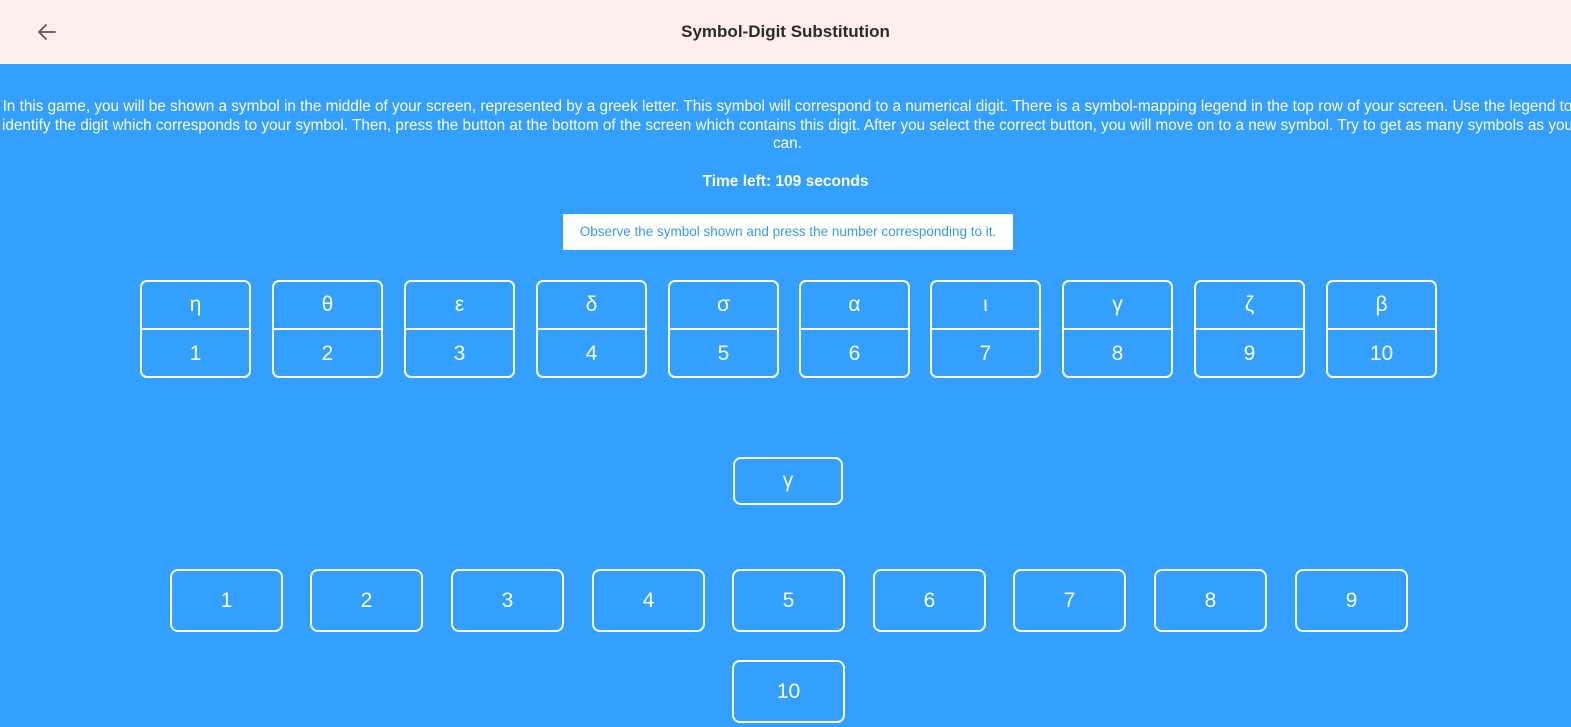  I want to click on answer-button-2: 2, so click(366, 600).